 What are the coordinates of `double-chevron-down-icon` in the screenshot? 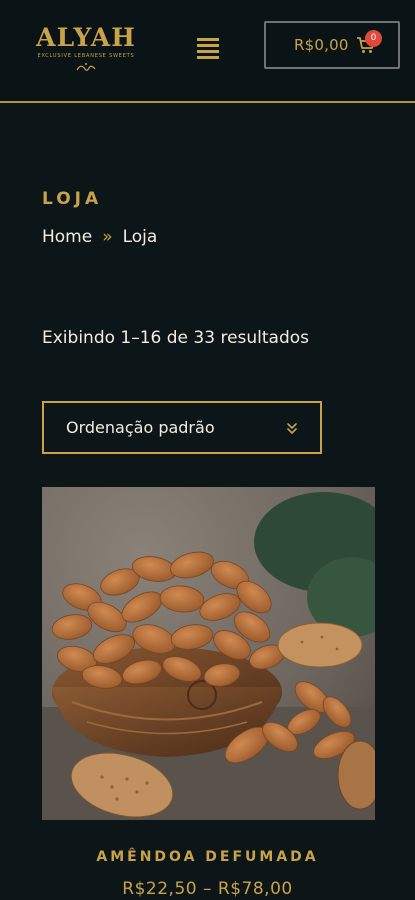 It's located at (292, 429).